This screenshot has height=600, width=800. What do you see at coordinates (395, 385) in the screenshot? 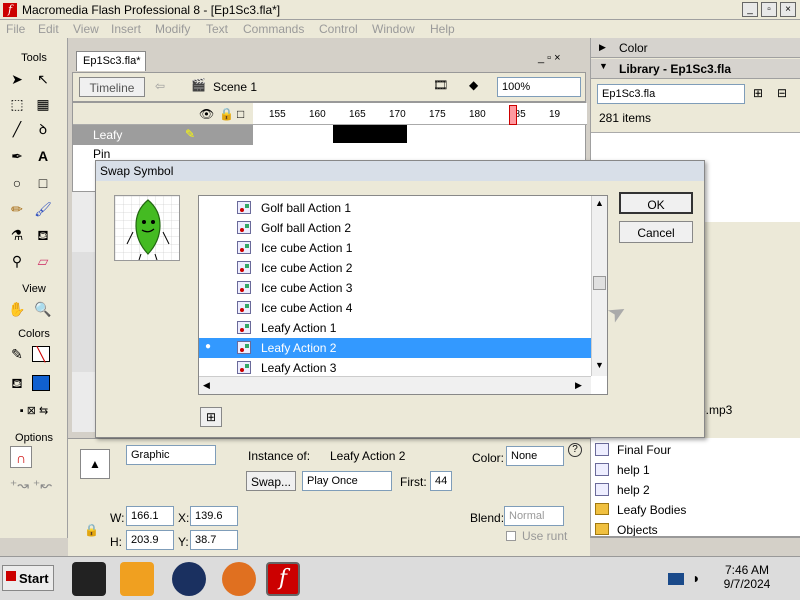
I see `horizontal-scrollbar: ◀ ▶` at bounding box center [395, 385].